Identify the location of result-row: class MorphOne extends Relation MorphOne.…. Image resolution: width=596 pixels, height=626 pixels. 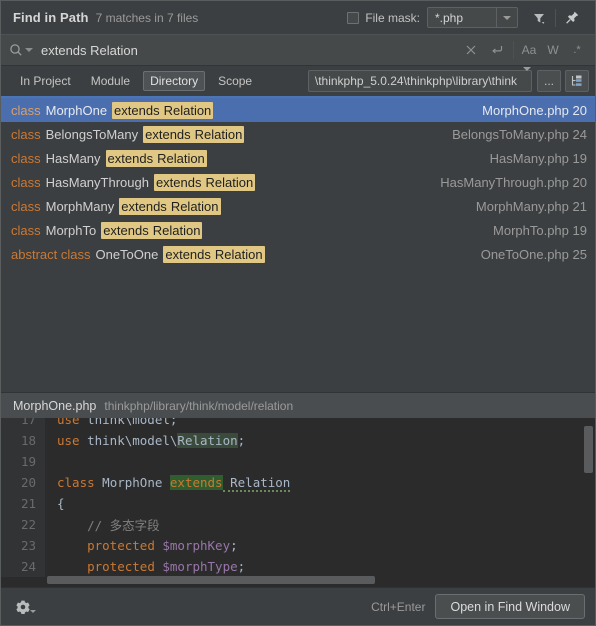
(298, 110).